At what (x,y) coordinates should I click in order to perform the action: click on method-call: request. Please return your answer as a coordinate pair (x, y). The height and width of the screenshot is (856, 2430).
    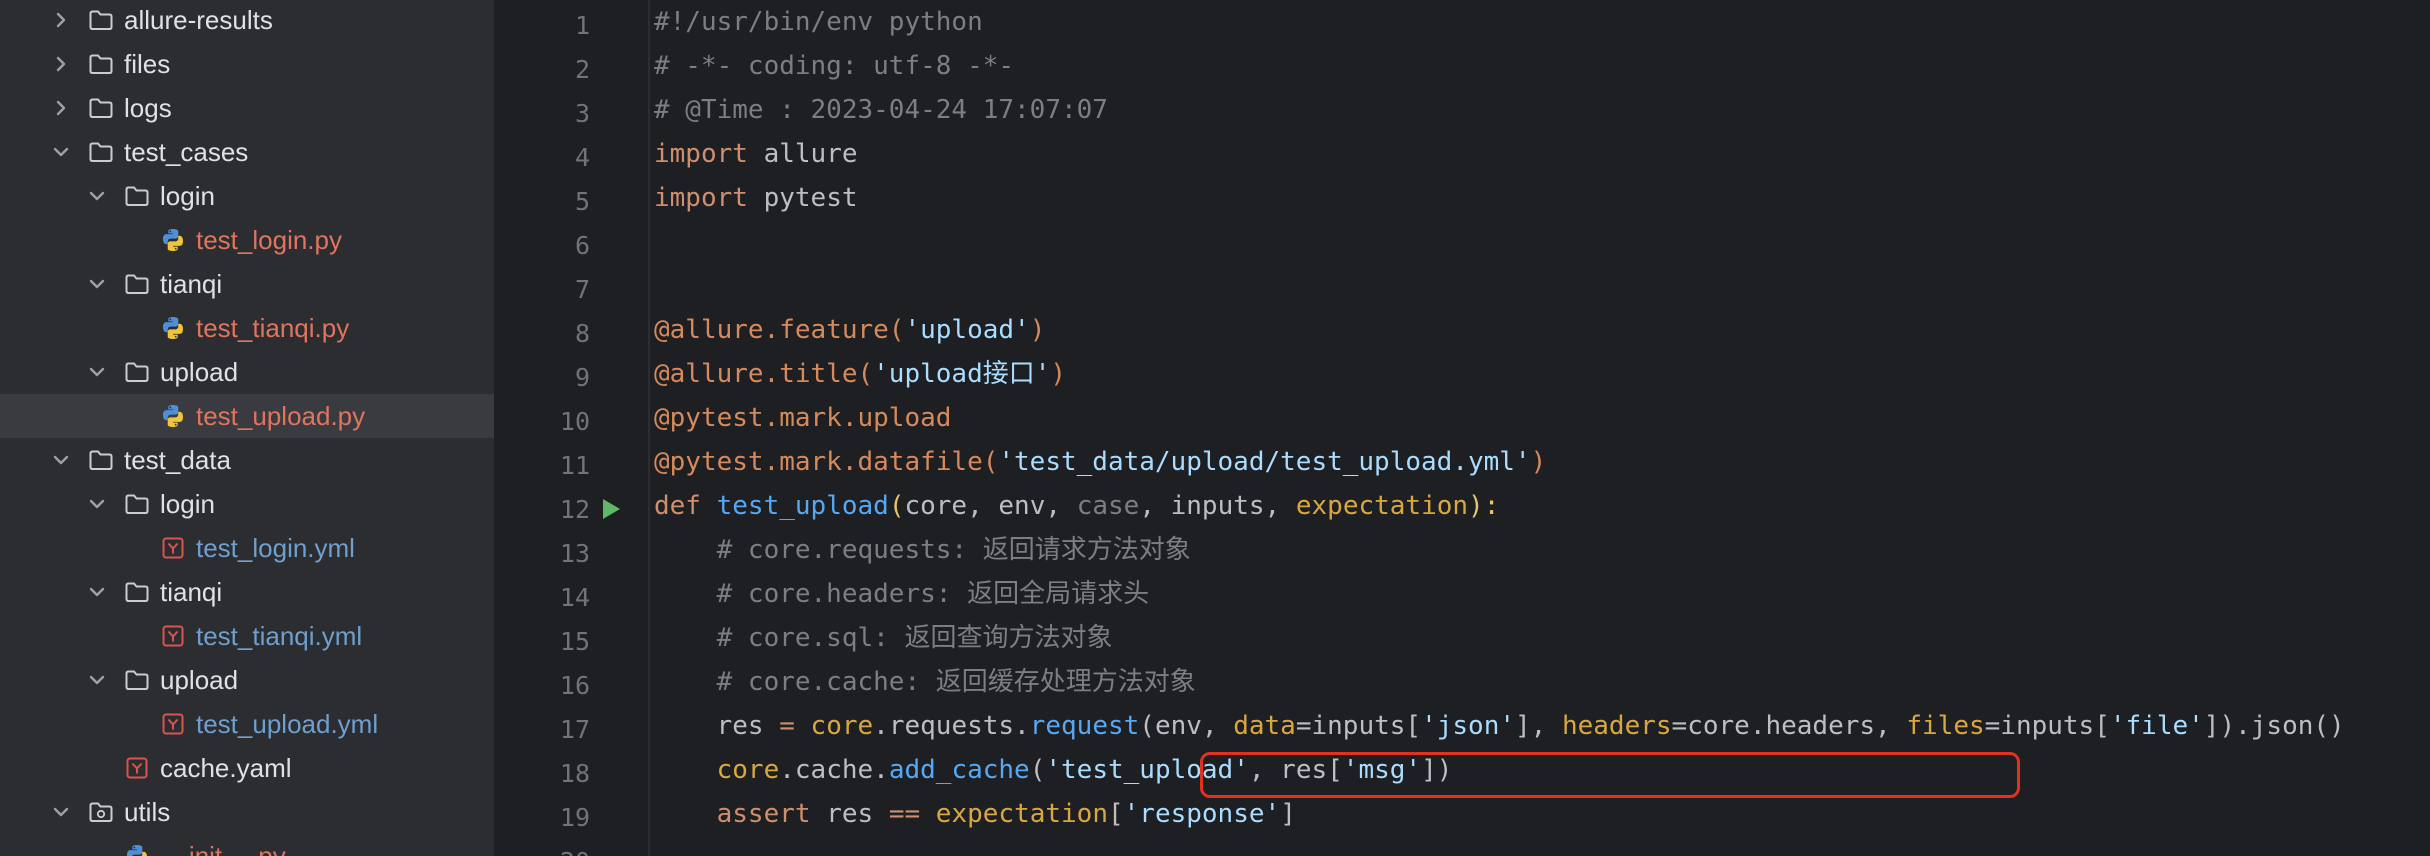
    Looking at the image, I should click on (1084, 726).